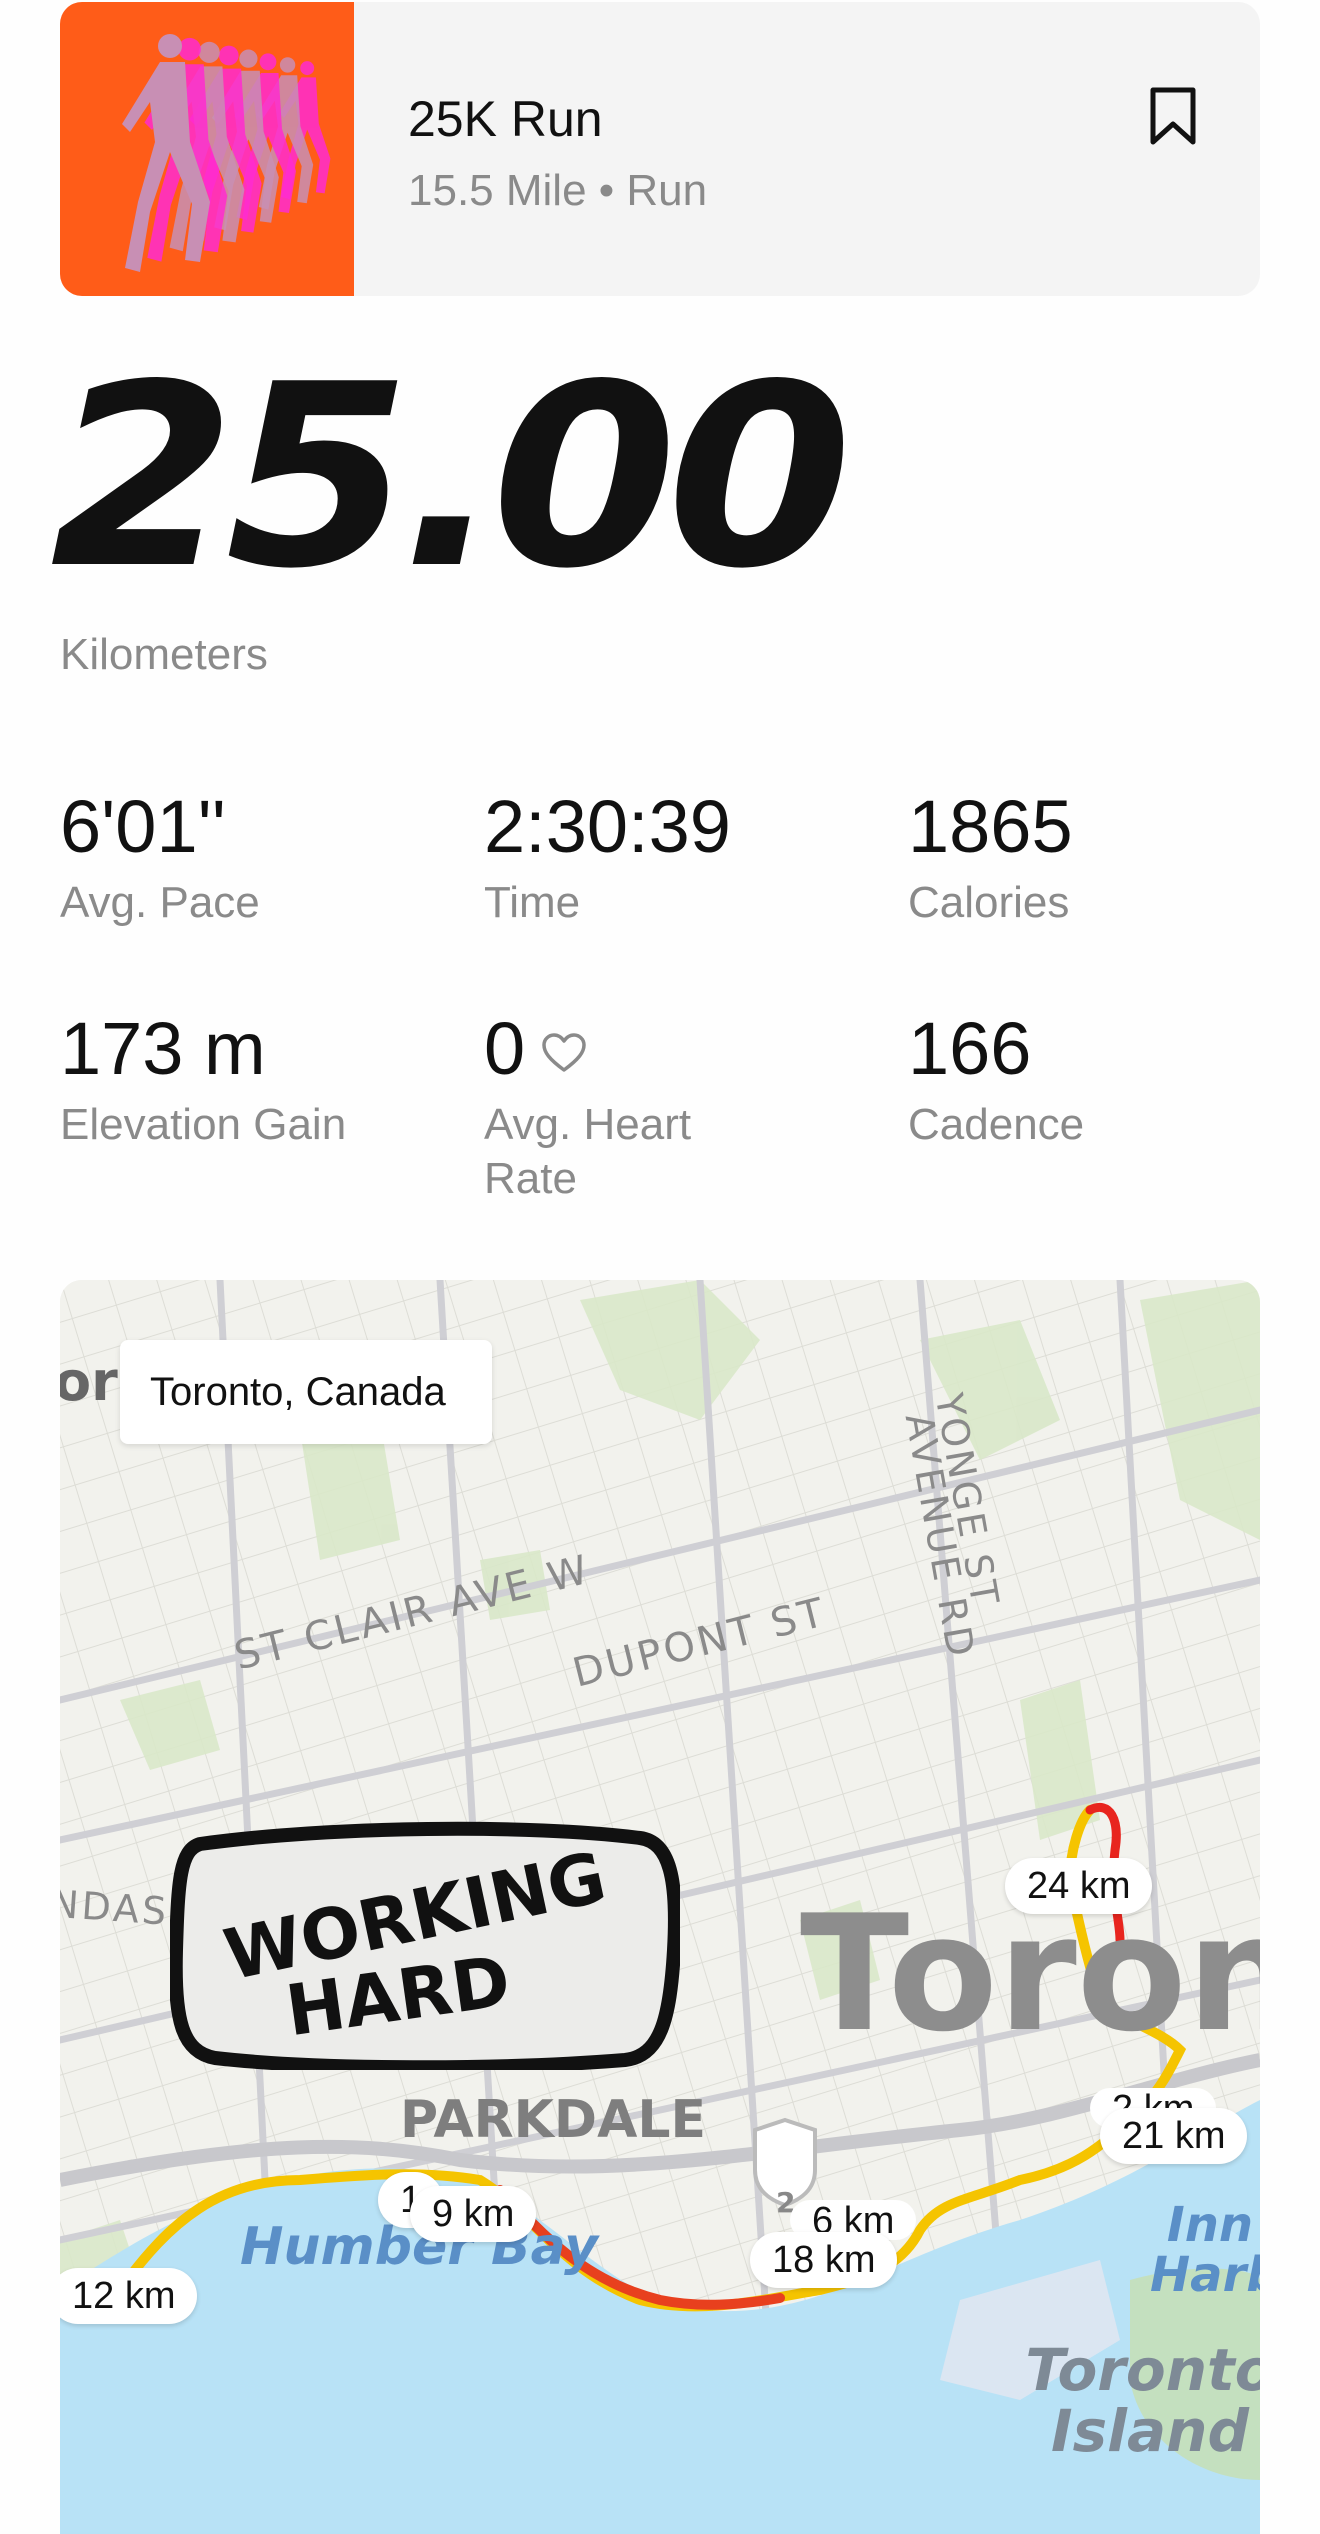 The image size is (1320, 2534). Describe the element at coordinates (532, 902) in the screenshot. I see `stat-label: Time` at that location.